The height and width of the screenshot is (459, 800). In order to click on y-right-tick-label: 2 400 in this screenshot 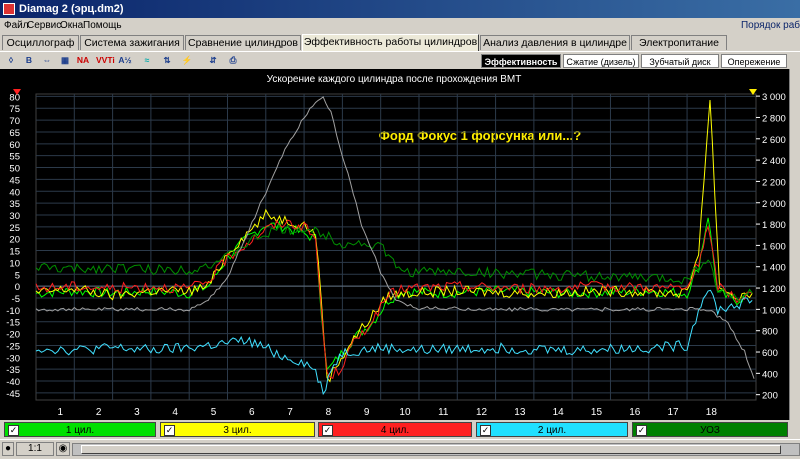, I will do `click(774, 161)`.